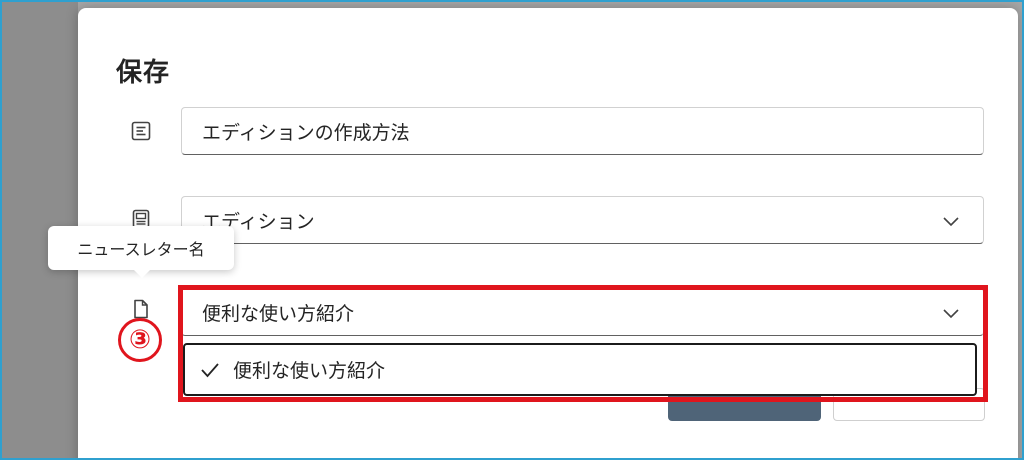 This screenshot has width=1024, height=460. I want to click on document-icon, so click(141, 309).